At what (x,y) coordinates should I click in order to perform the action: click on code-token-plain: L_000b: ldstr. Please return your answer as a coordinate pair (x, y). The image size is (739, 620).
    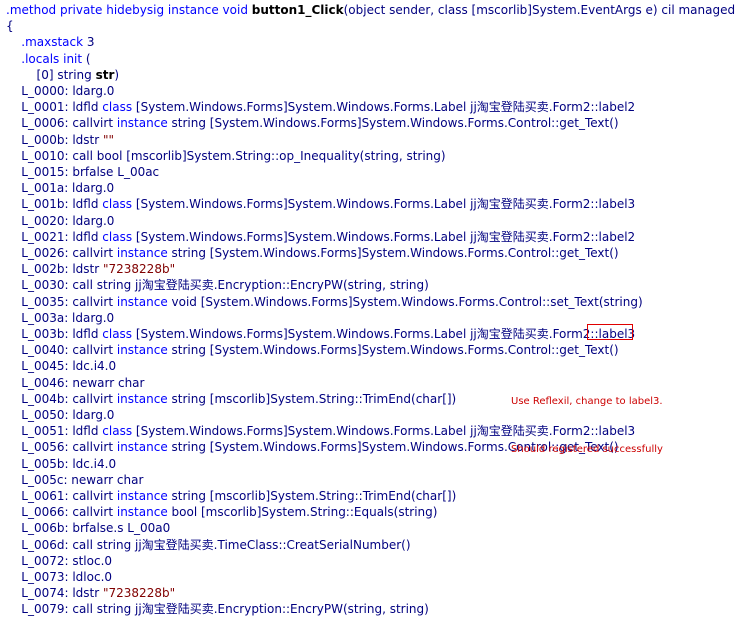
    Looking at the image, I should click on (54, 139).